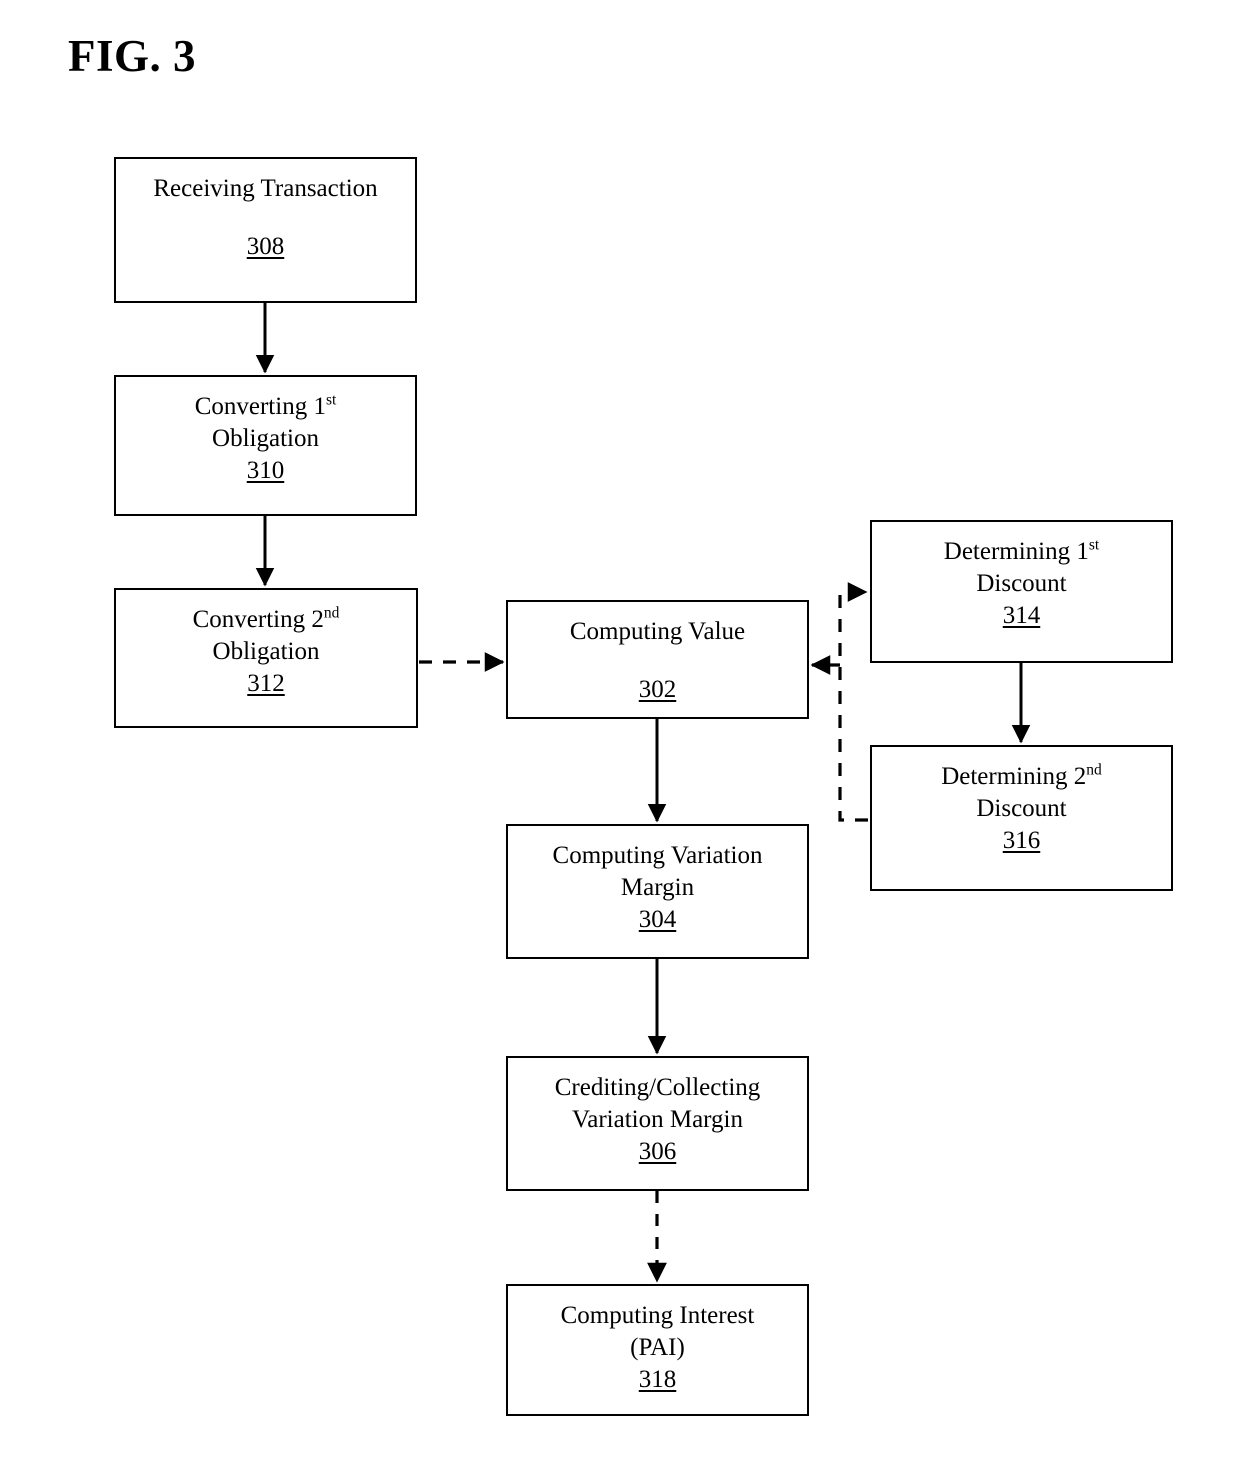 This screenshot has width=1240, height=1475. I want to click on node-ref-304: 304, so click(657, 919).